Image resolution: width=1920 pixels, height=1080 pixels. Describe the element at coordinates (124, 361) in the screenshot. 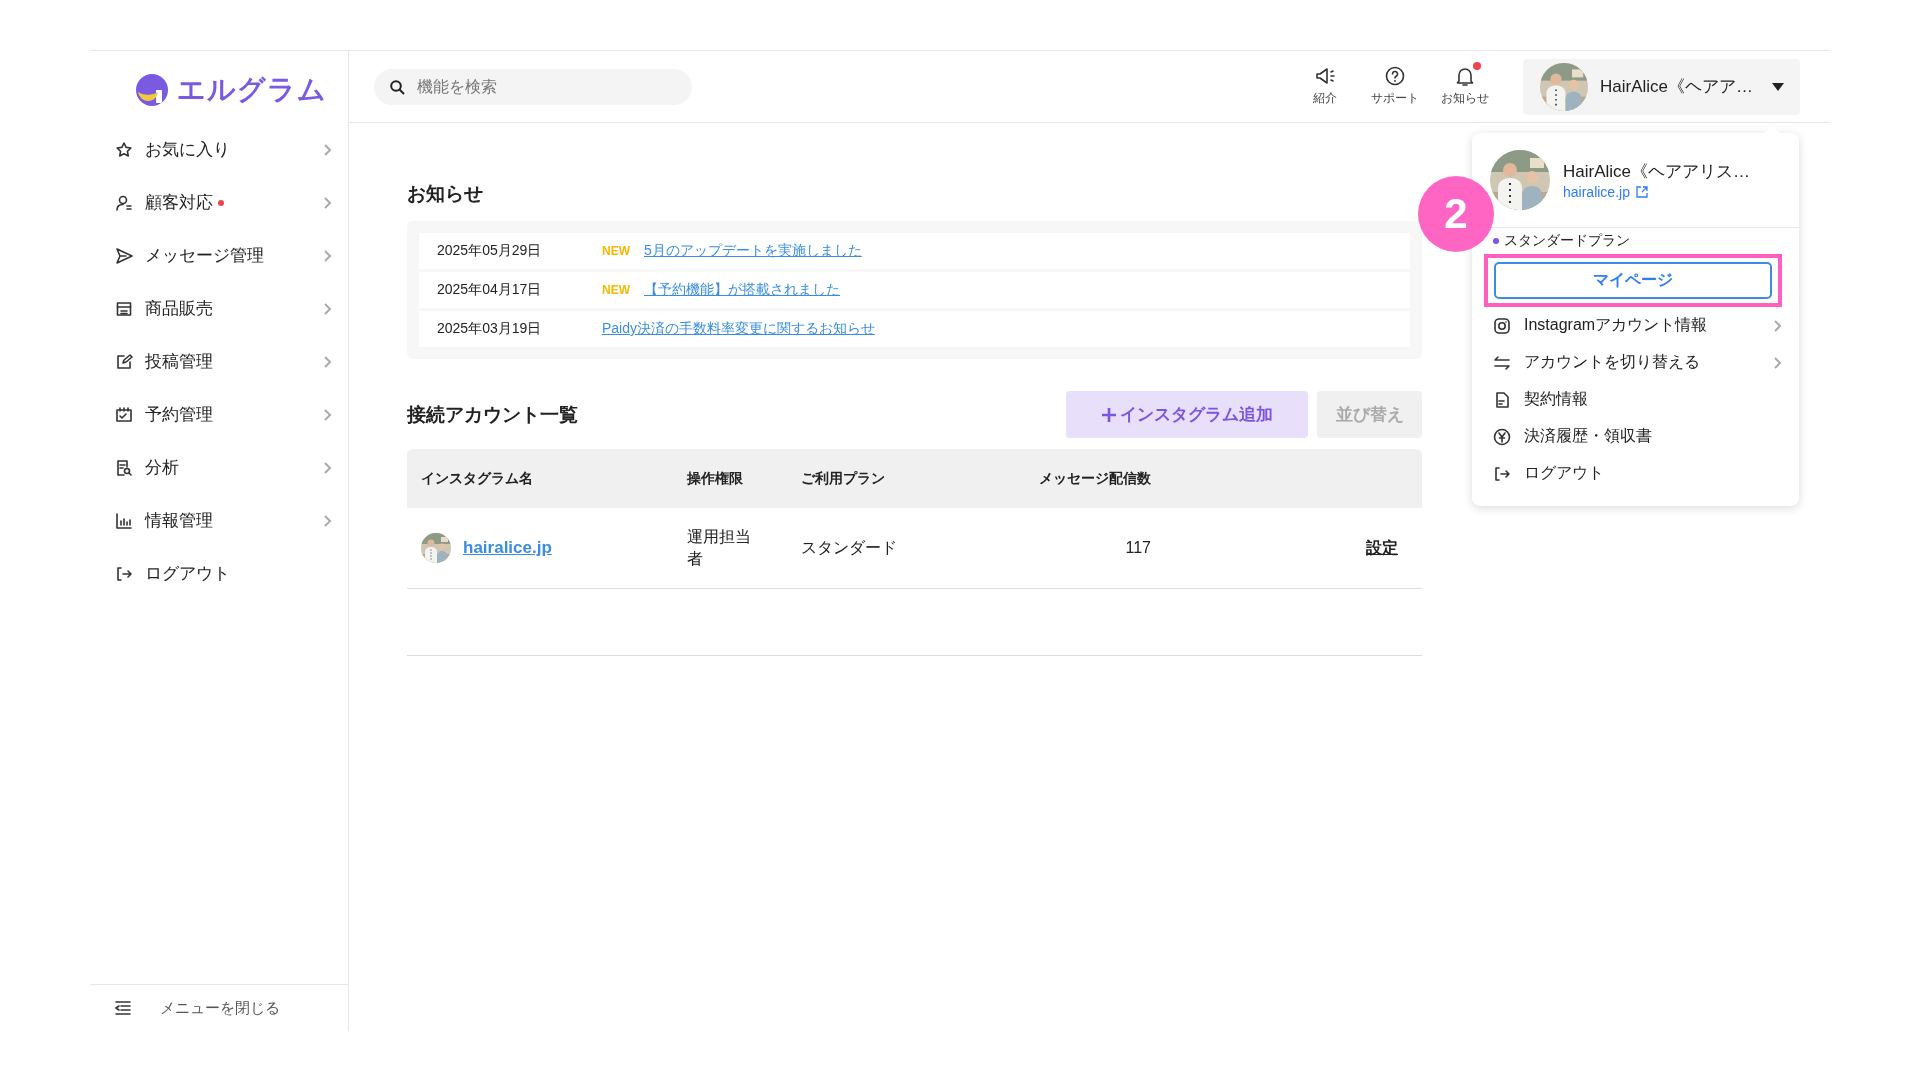

I see `edit-icon` at that location.